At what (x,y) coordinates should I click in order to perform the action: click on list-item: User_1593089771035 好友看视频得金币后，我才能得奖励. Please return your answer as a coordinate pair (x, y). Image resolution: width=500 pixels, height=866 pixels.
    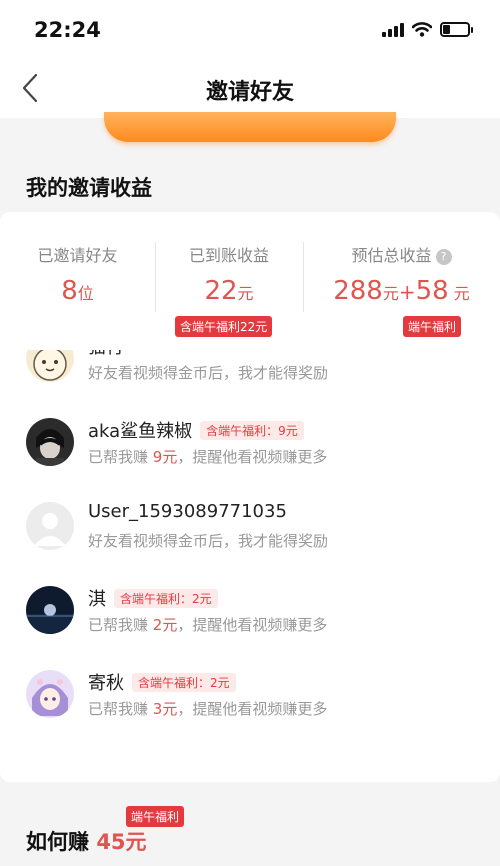
    Looking at the image, I should click on (250, 532).